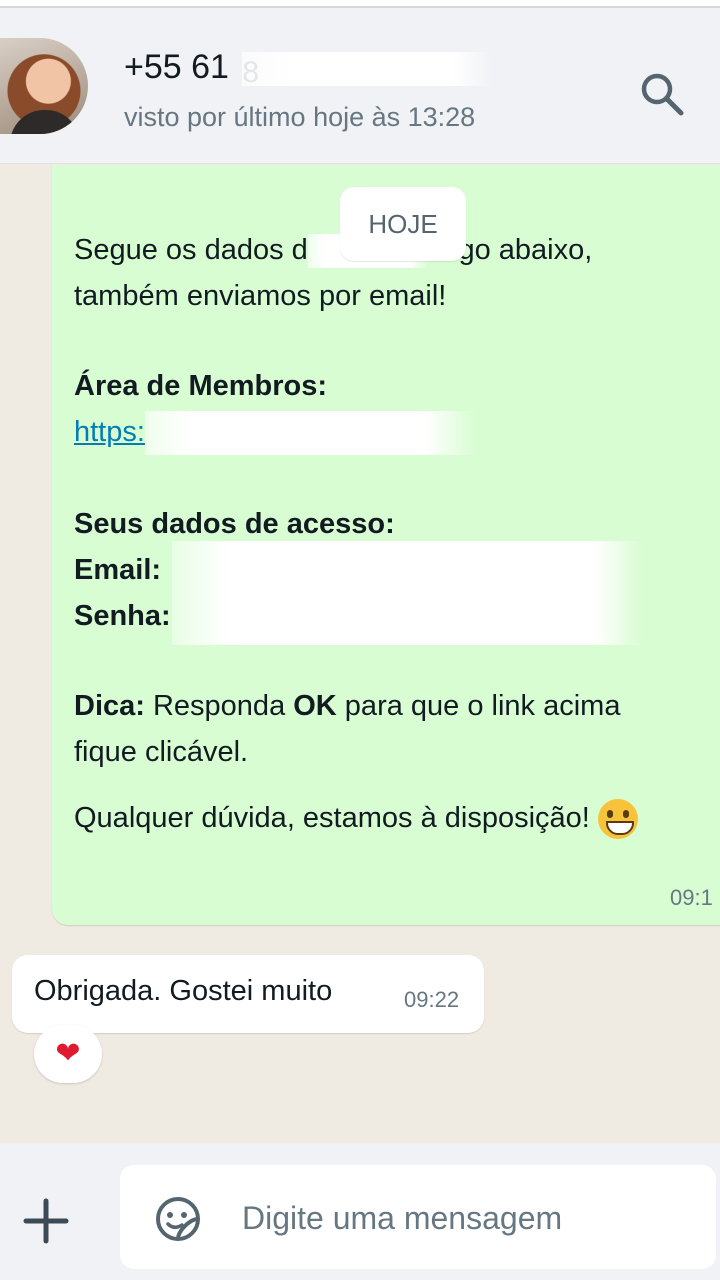  I want to click on incoming-message: Obrigada. Gostei muito 09:22, so click(248, 994).